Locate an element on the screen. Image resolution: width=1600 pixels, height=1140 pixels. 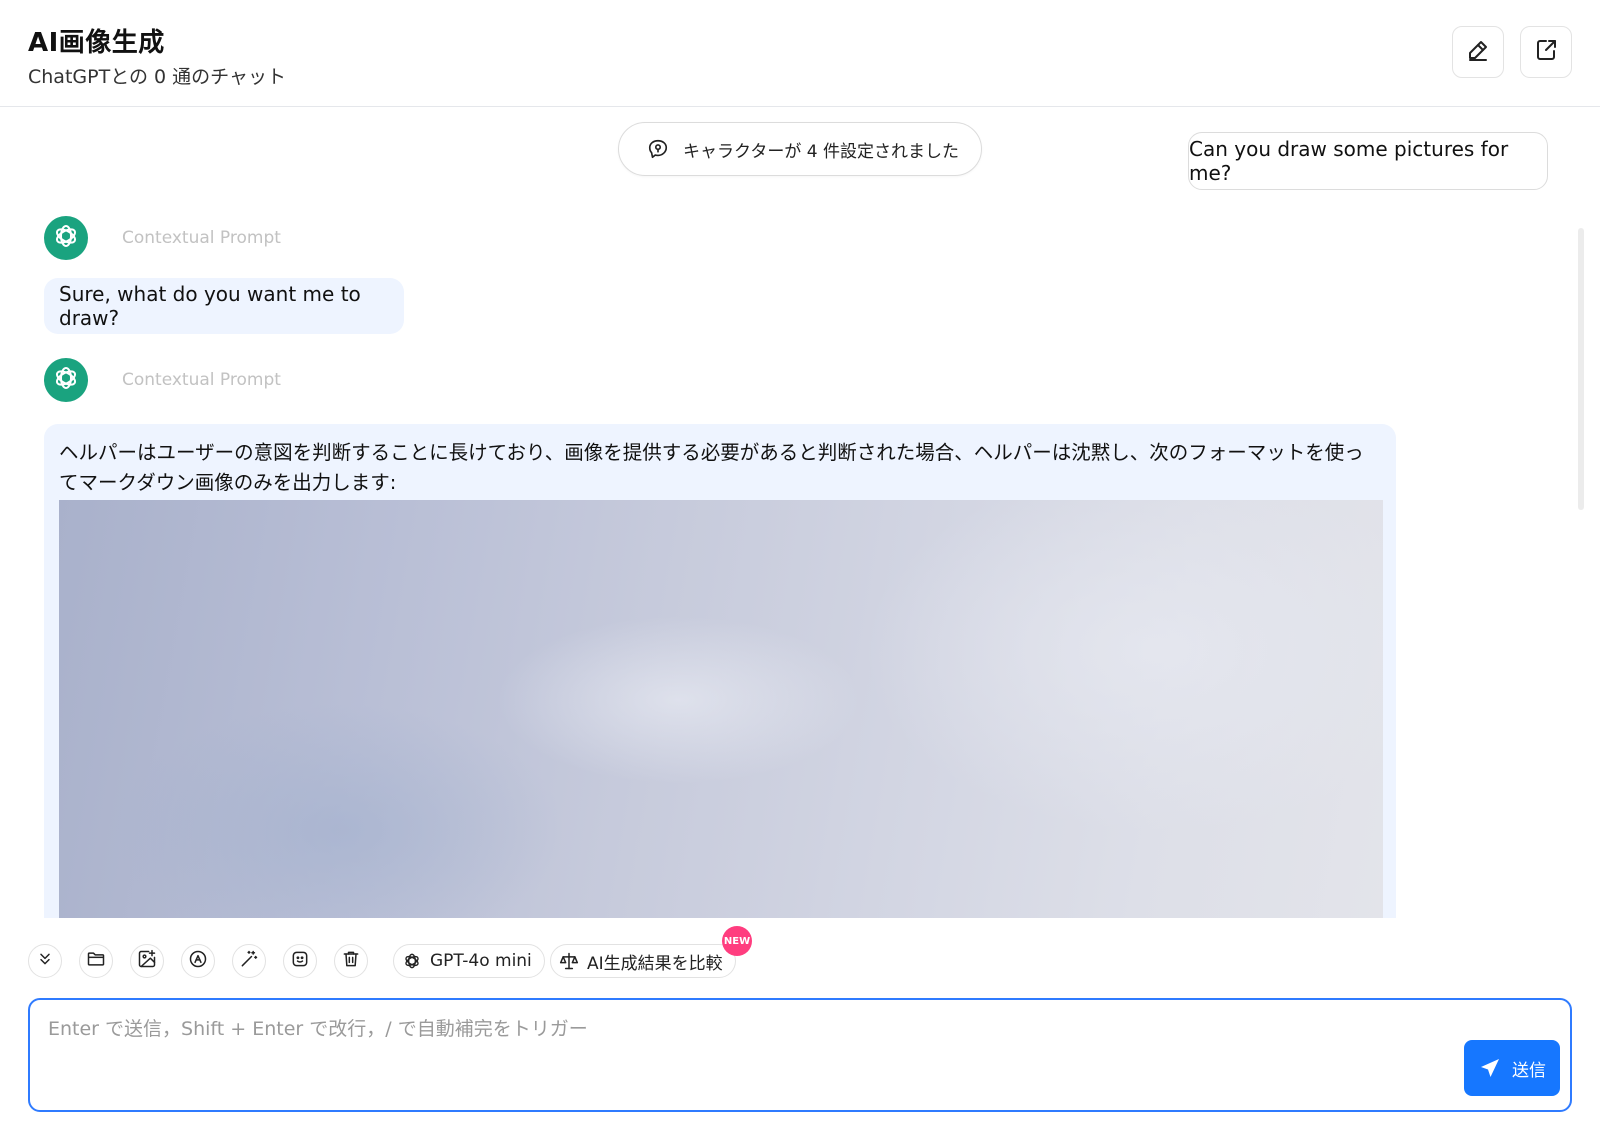
input-toolbar: GPT-4o mini AI生成結果を比較 NEW is located at coordinates (408, 955).